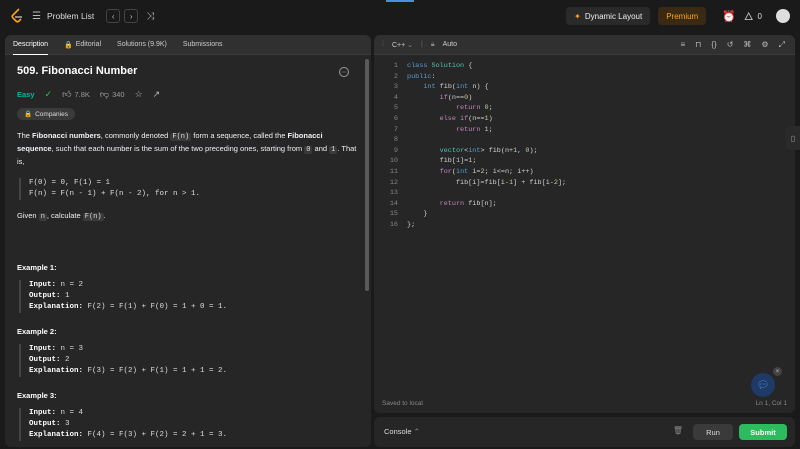 The height and width of the screenshot is (449, 800). What do you see at coordinates (131, 16) in the screenshot?
I see `next-problem-button: ›` at bounding box center [131, 16].